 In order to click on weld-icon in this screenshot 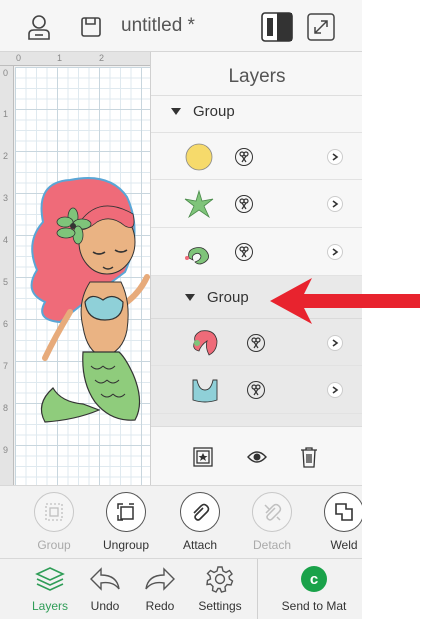, I will do `click(343, 512)`.